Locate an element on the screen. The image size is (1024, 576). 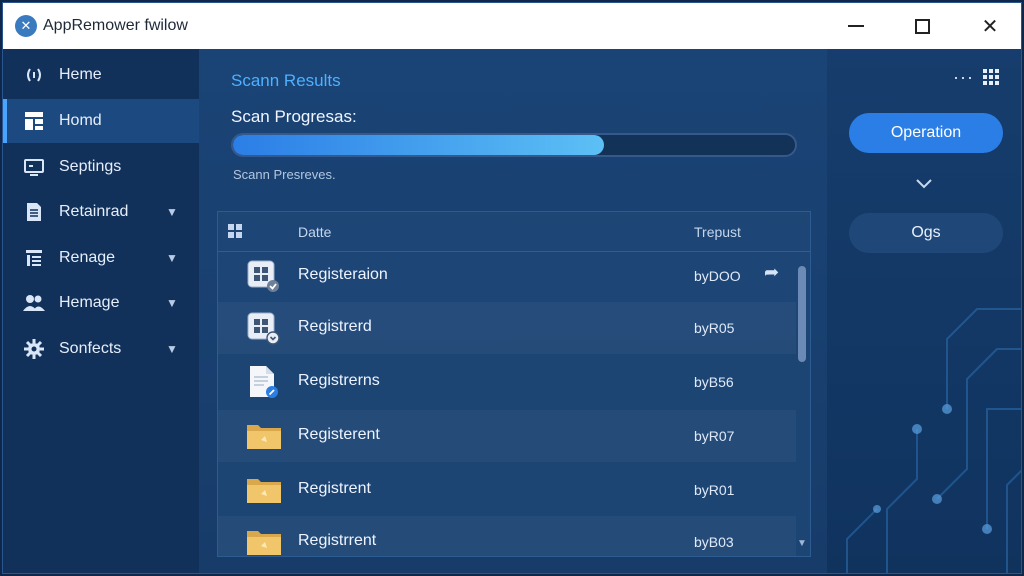
maximize-button is located at coordinates (922, 26).